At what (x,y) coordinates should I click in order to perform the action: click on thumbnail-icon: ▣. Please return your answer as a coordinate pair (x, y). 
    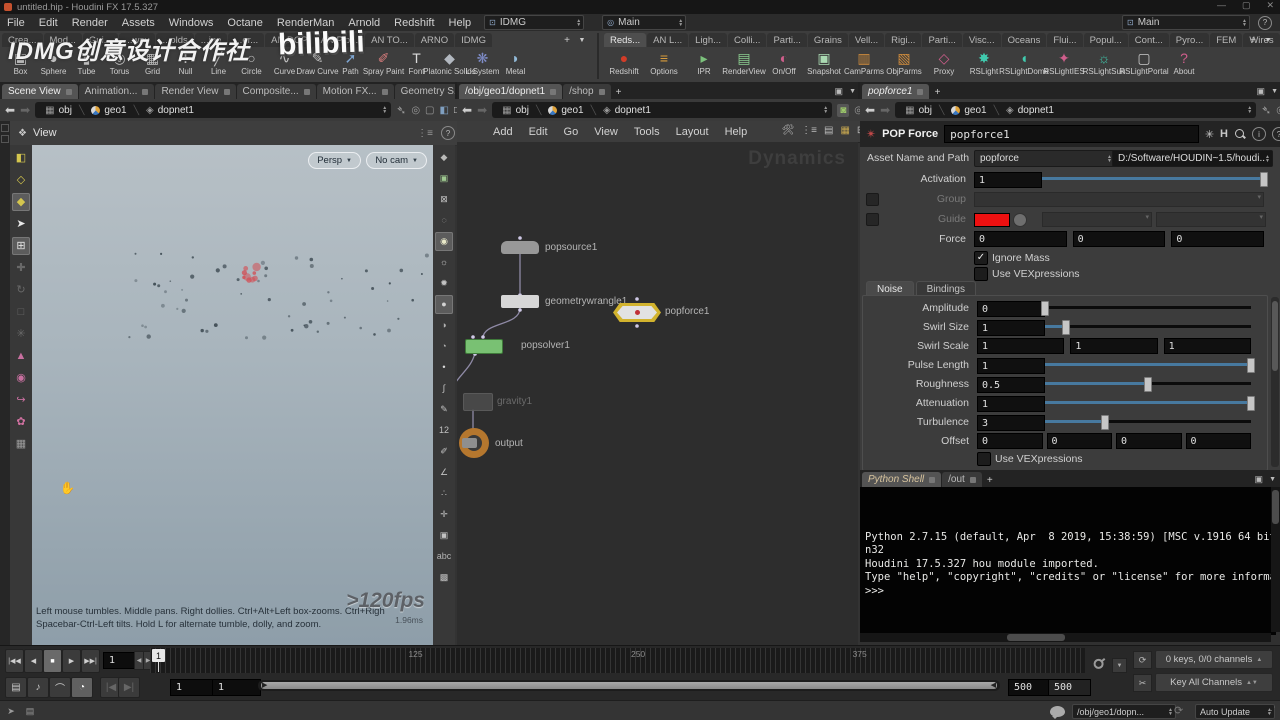
    Looking at the image, I should click on (444, 535).